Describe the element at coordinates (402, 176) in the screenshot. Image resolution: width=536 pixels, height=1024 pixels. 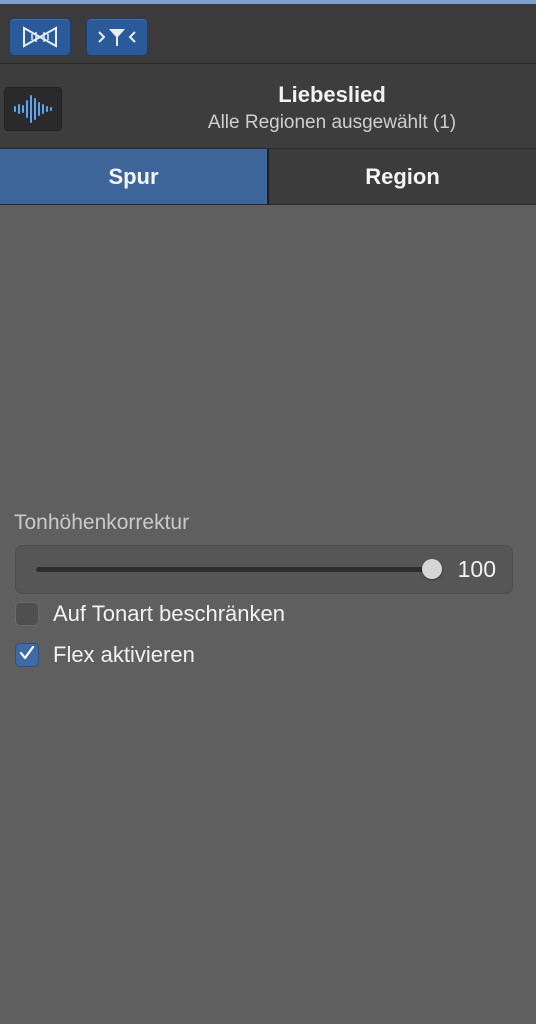
I see `tab-region: Region` at that location.